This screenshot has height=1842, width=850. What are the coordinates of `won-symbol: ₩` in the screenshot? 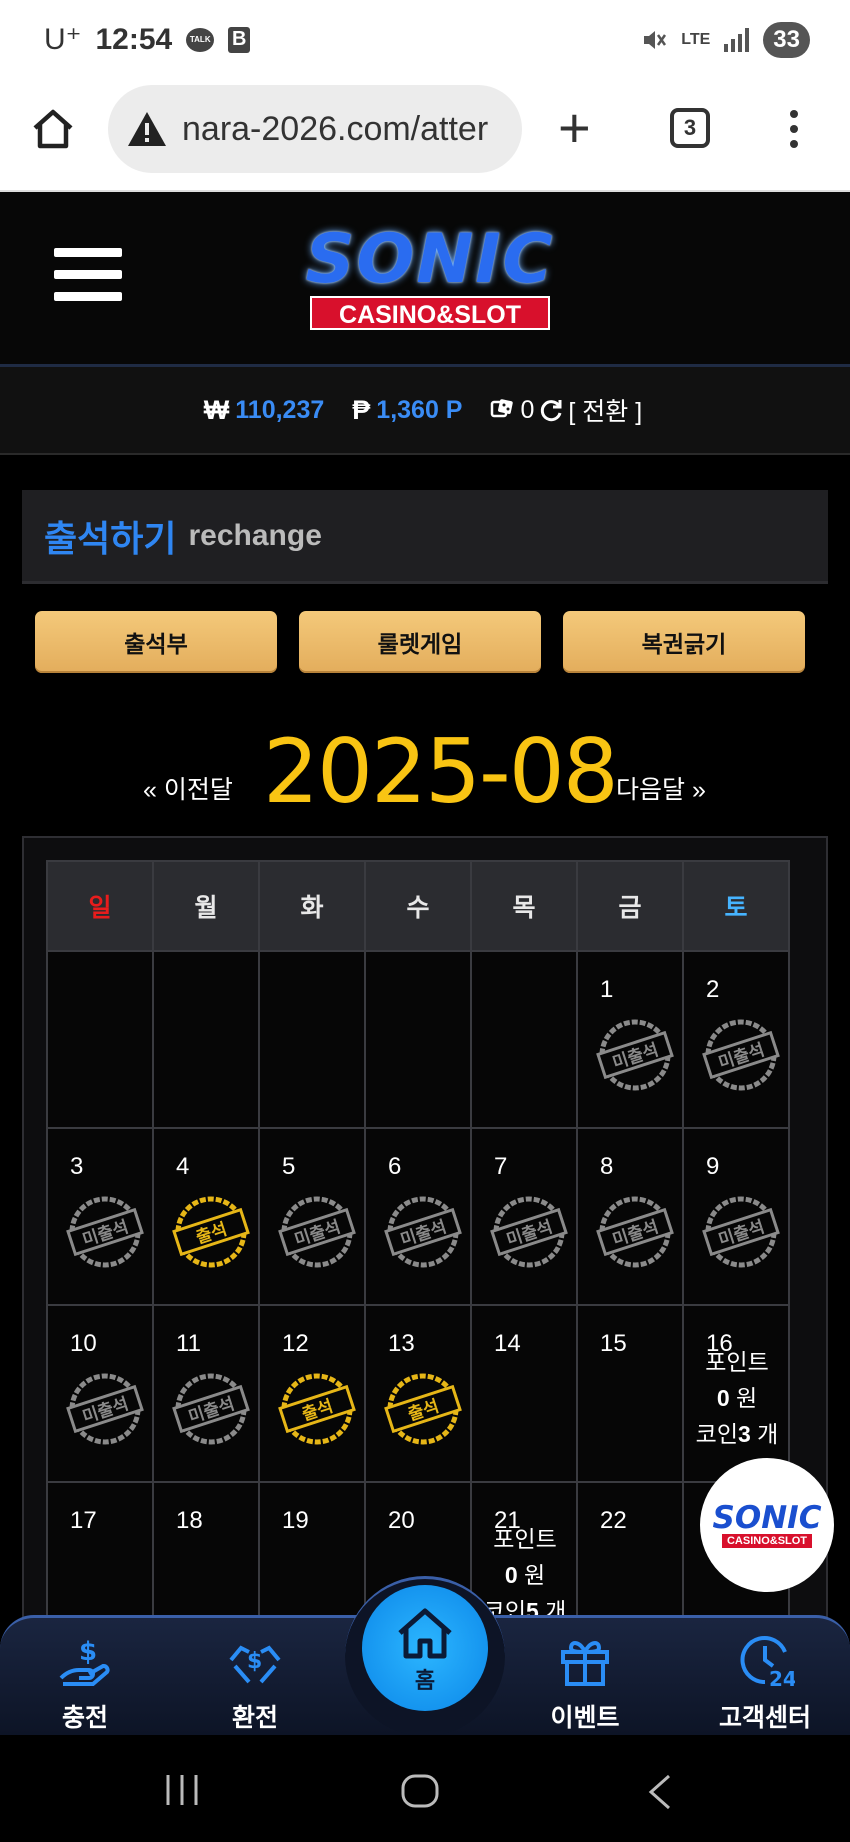 It's located at (216, 409).